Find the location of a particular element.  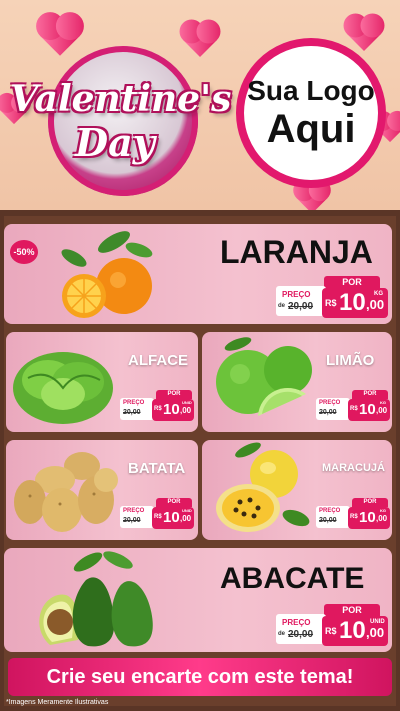

logo-placeholder: Sua Logo Aqui is located at coordinates (311, 113).